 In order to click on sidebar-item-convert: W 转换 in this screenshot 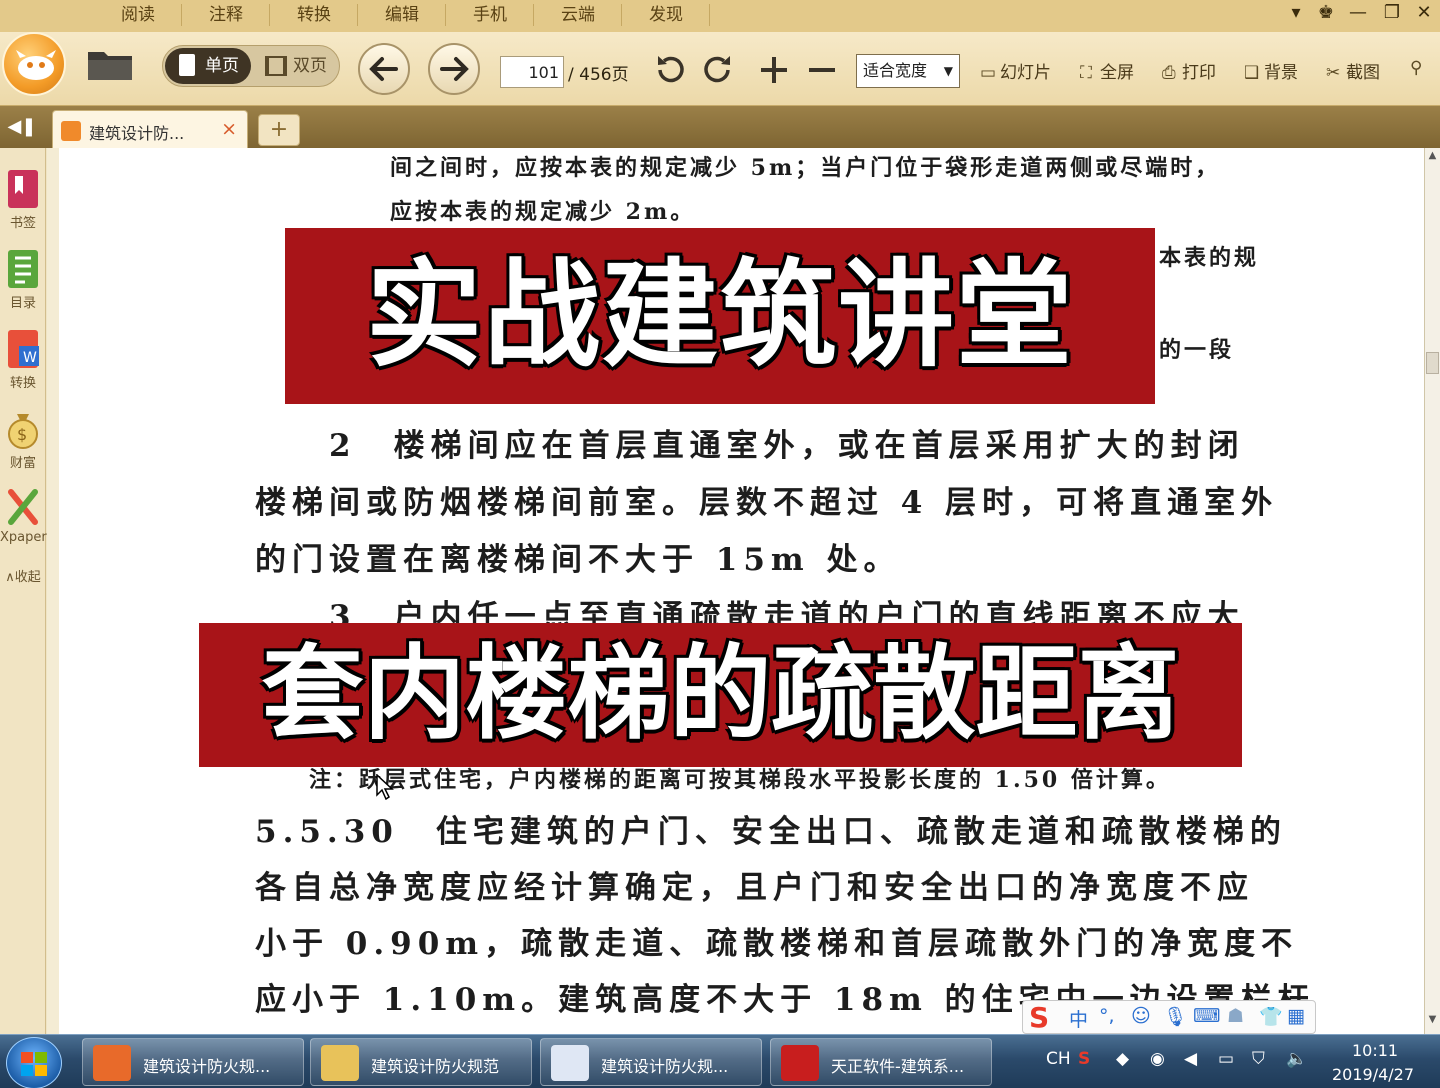, I will do `click(23, 359)`.